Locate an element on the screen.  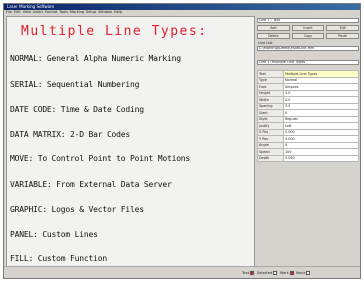
menu-edit: Edit is located at coordinates (17, 12).